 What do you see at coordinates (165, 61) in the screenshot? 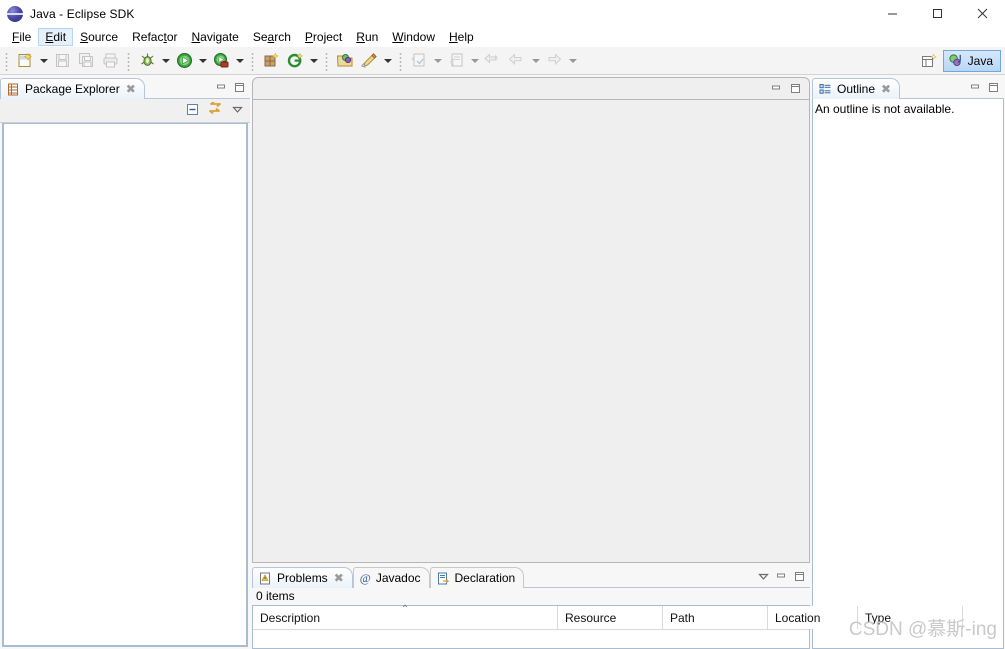
I see `debug-dropdown` at bounding box center [165, 61].